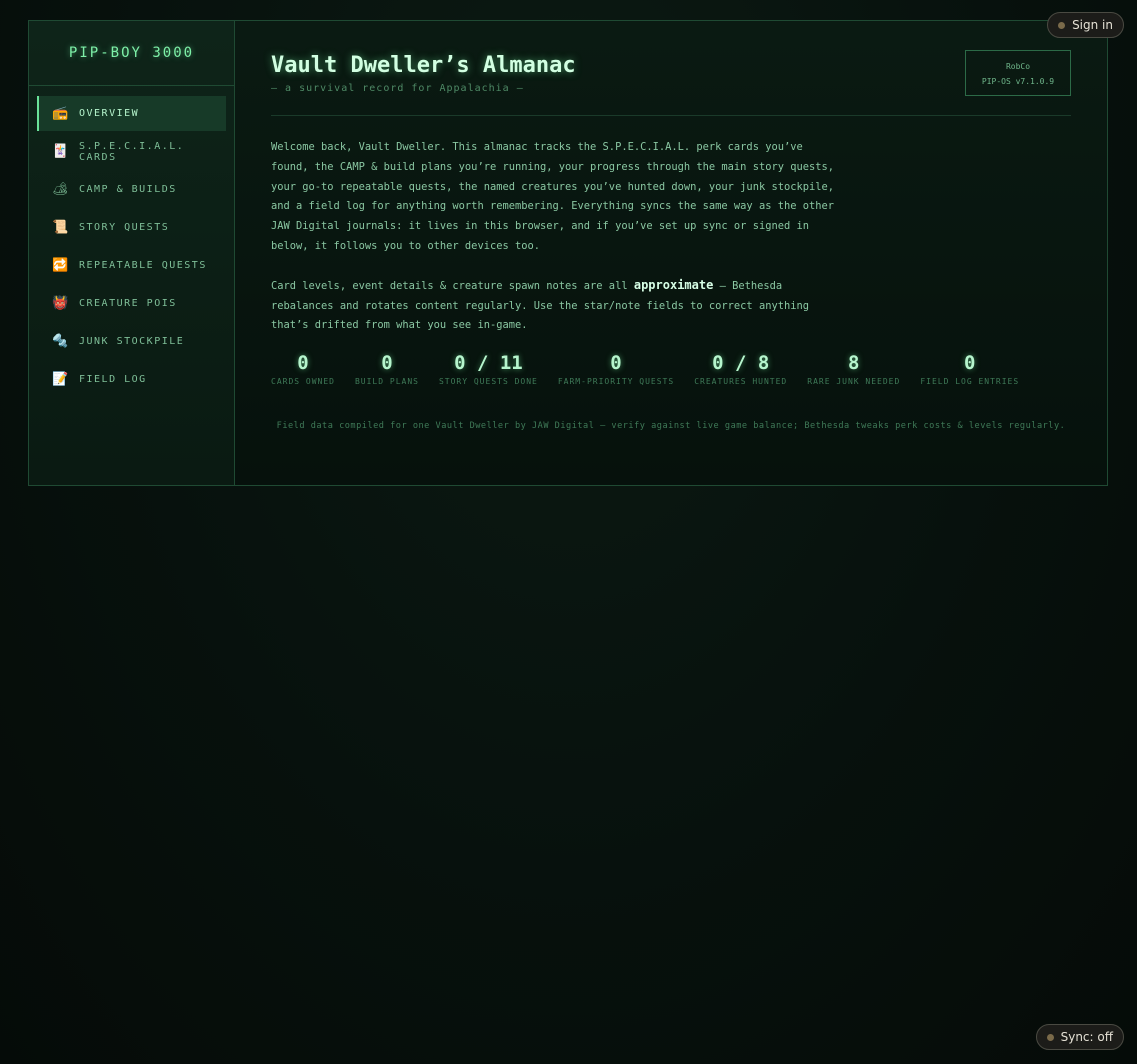 The image size is (1137, 1064). Describe the element at coordinates (128, 303) in the screenshot. I see `sidebar-item-label: CREATURE POIS` at that location.